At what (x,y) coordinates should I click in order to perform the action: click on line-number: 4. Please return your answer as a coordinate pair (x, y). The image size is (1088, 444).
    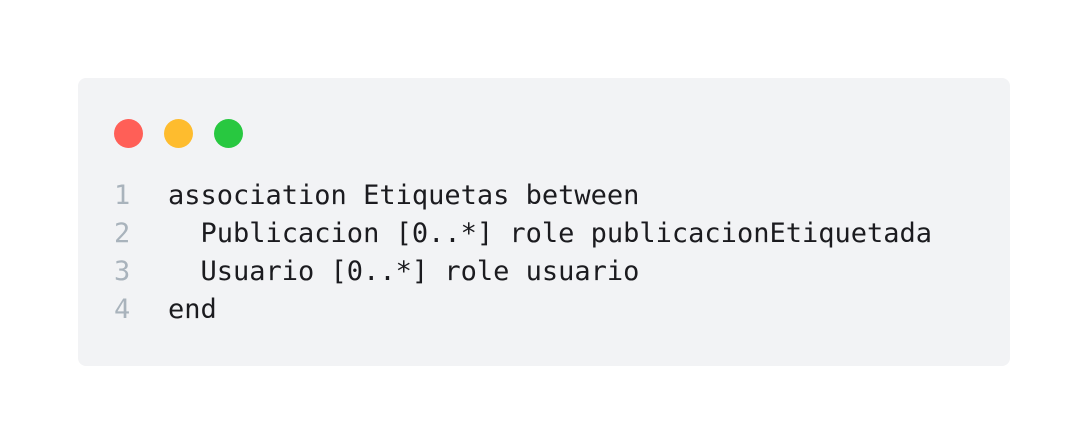
    Looking at the image, I should click on (122, 309).